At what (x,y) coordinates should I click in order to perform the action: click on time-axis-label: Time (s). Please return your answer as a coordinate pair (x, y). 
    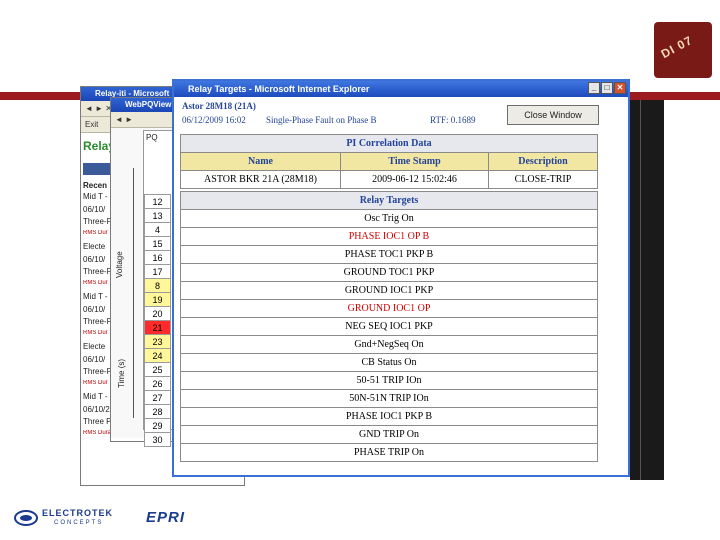
    Looking at the image, I should click on (121, 373).